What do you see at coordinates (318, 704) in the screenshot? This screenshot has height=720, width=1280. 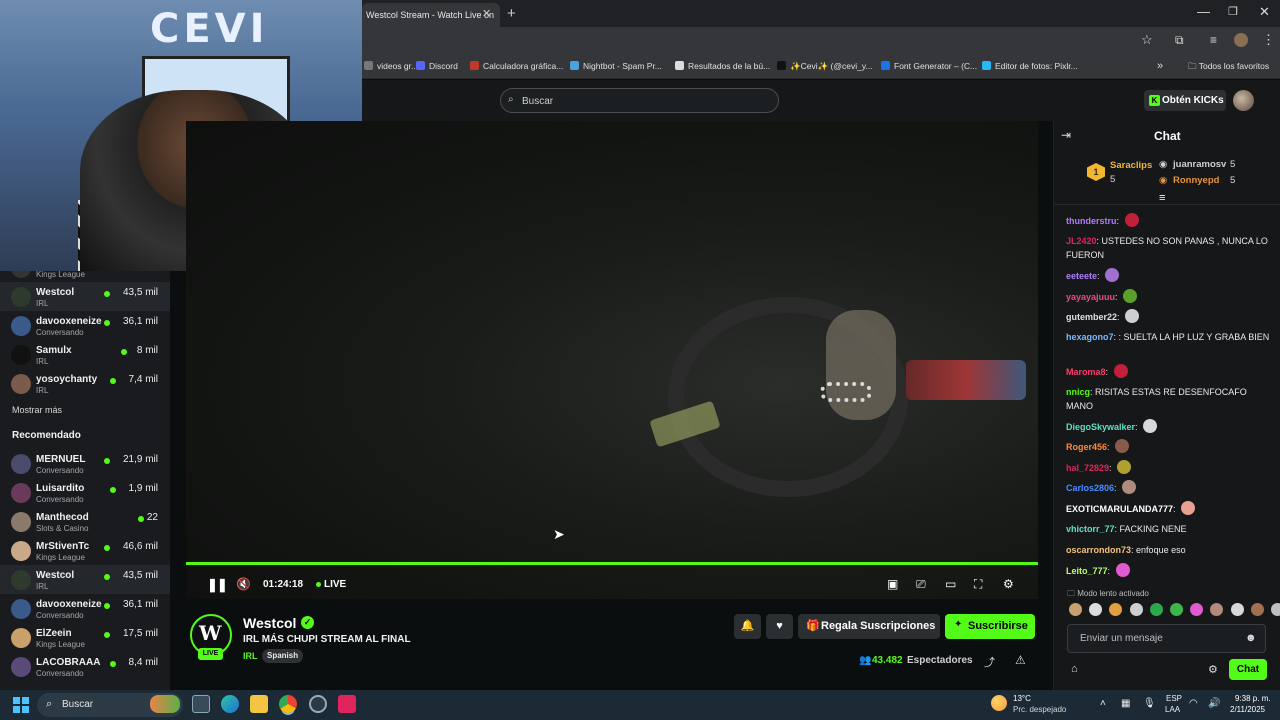 I see `obs-icon` at bounding box center [318, 704].